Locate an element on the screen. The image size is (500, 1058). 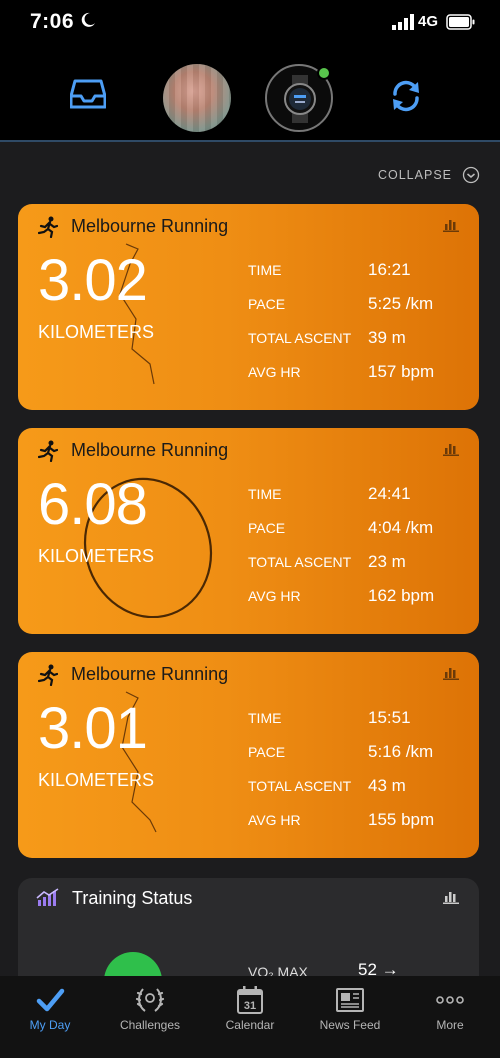
stat-value: 23 m is located at coordinates (387, 561).